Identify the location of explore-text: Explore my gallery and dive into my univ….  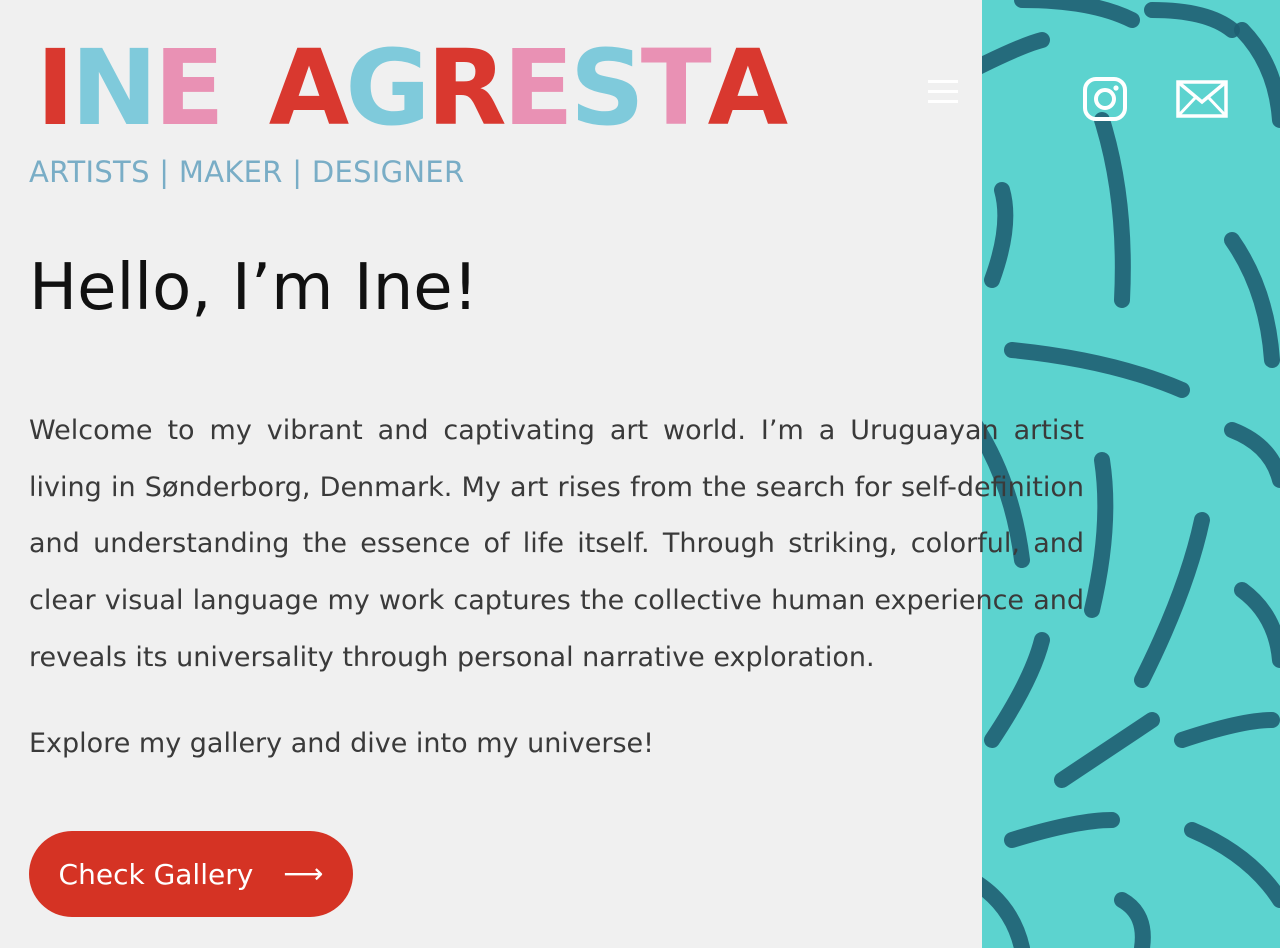
(341, 743).